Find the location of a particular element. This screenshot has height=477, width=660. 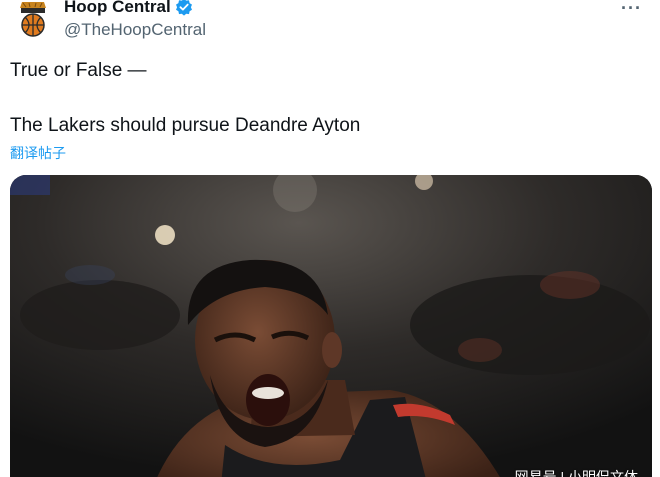

tweet-text-line-2: The Lakers should pursue Deandre Ayton is located at coordinates (185, 125).